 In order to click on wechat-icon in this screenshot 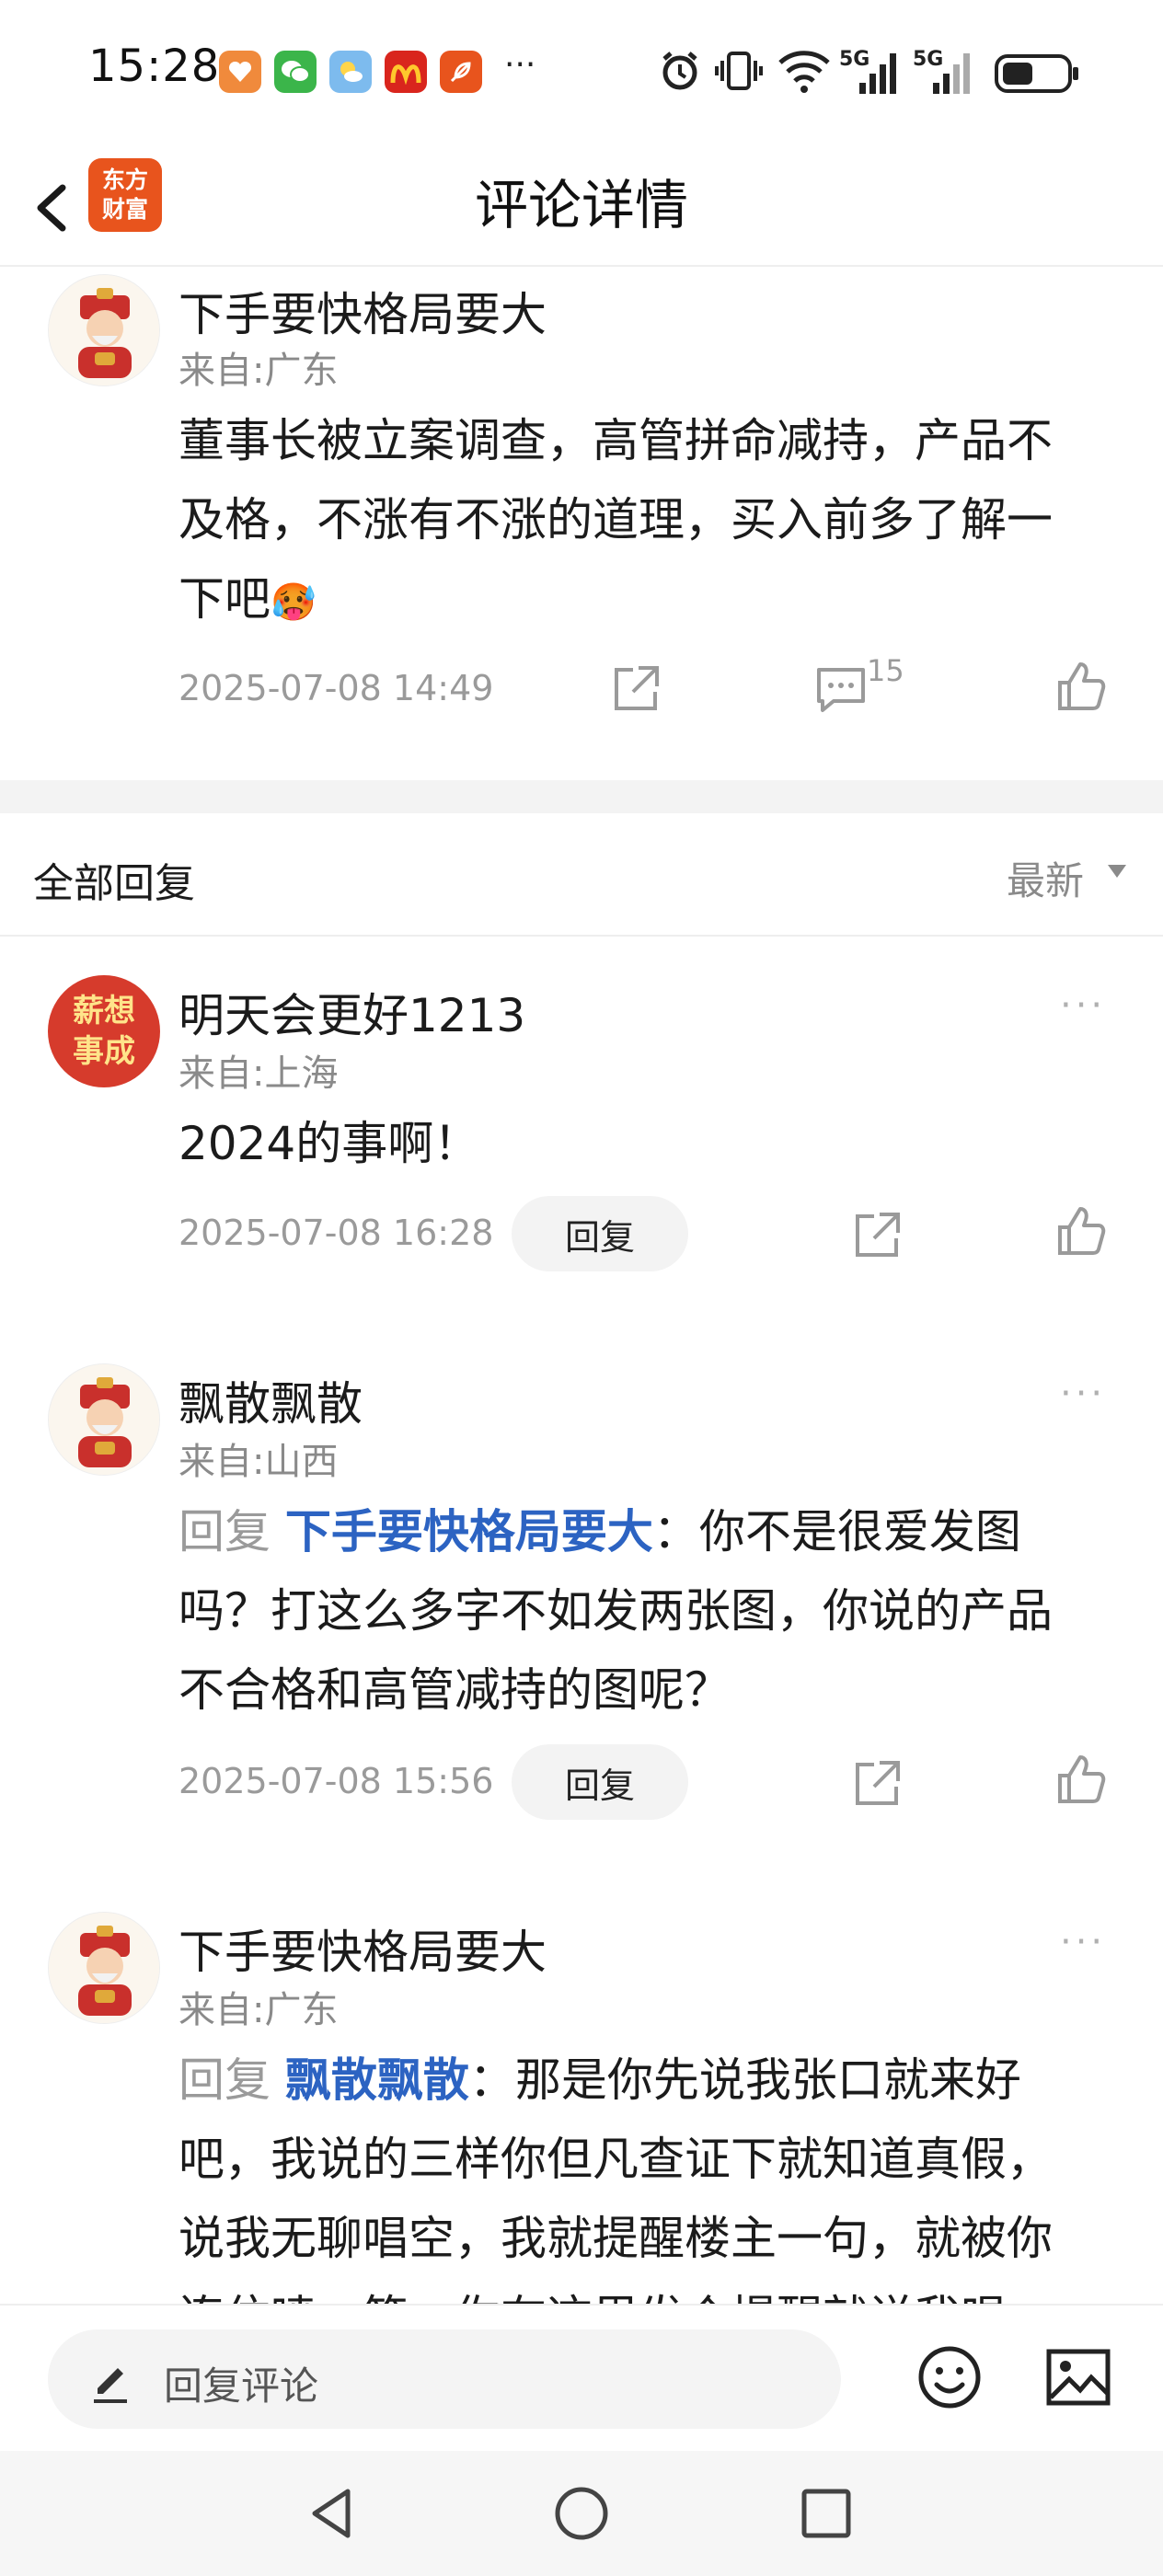, I will do `click(295, 72)`.